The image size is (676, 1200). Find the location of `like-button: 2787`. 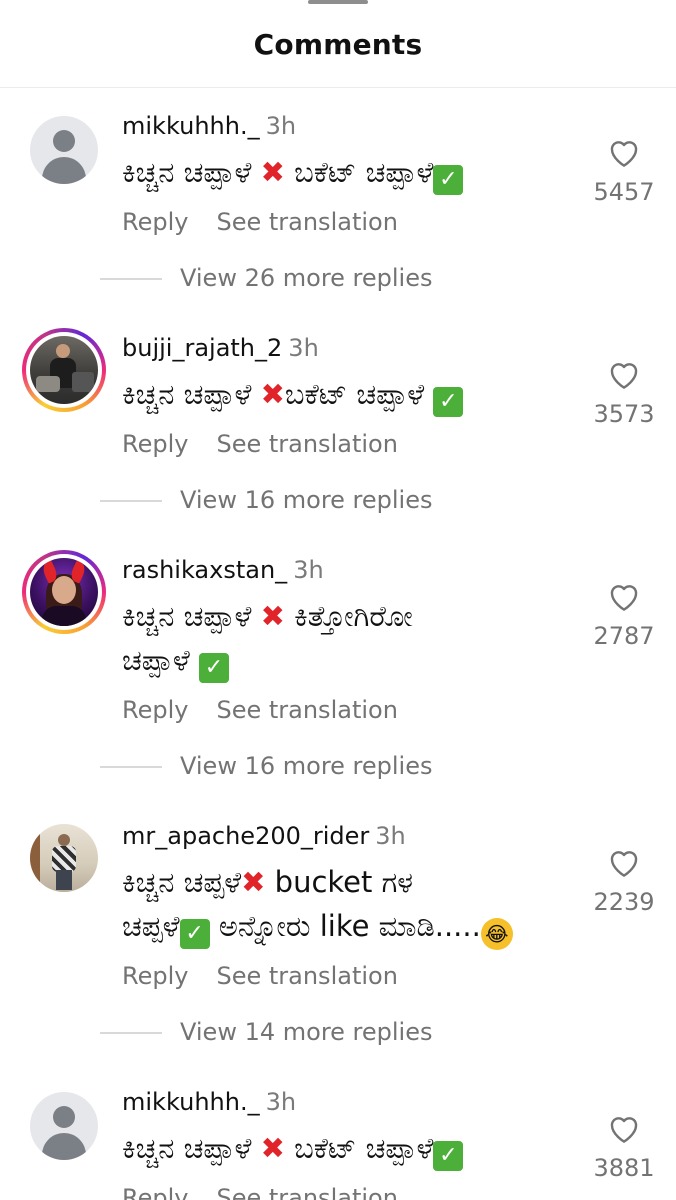

like-button: 2787 is located at coordinates (624, 616).